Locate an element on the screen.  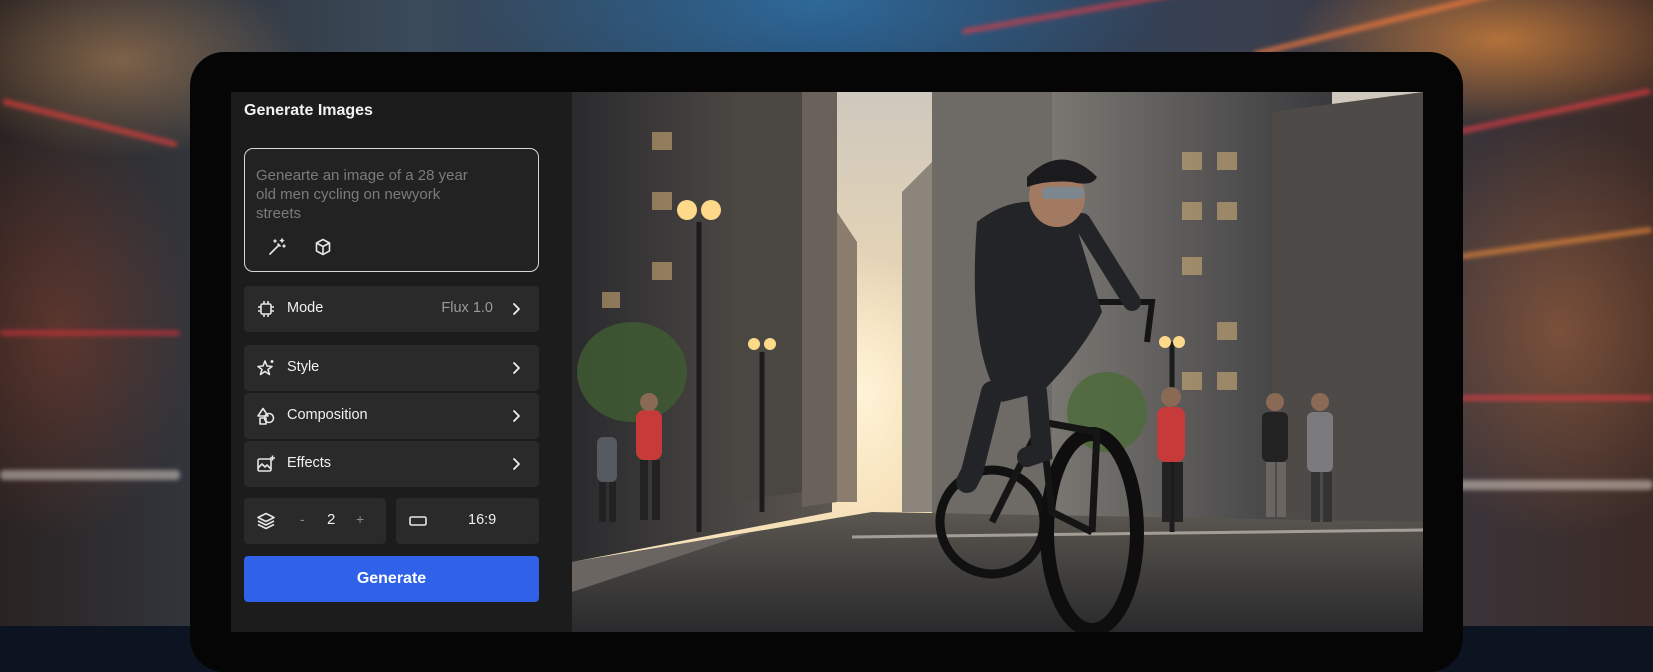
composition-row: Composition is located at coordinates (391, 416).